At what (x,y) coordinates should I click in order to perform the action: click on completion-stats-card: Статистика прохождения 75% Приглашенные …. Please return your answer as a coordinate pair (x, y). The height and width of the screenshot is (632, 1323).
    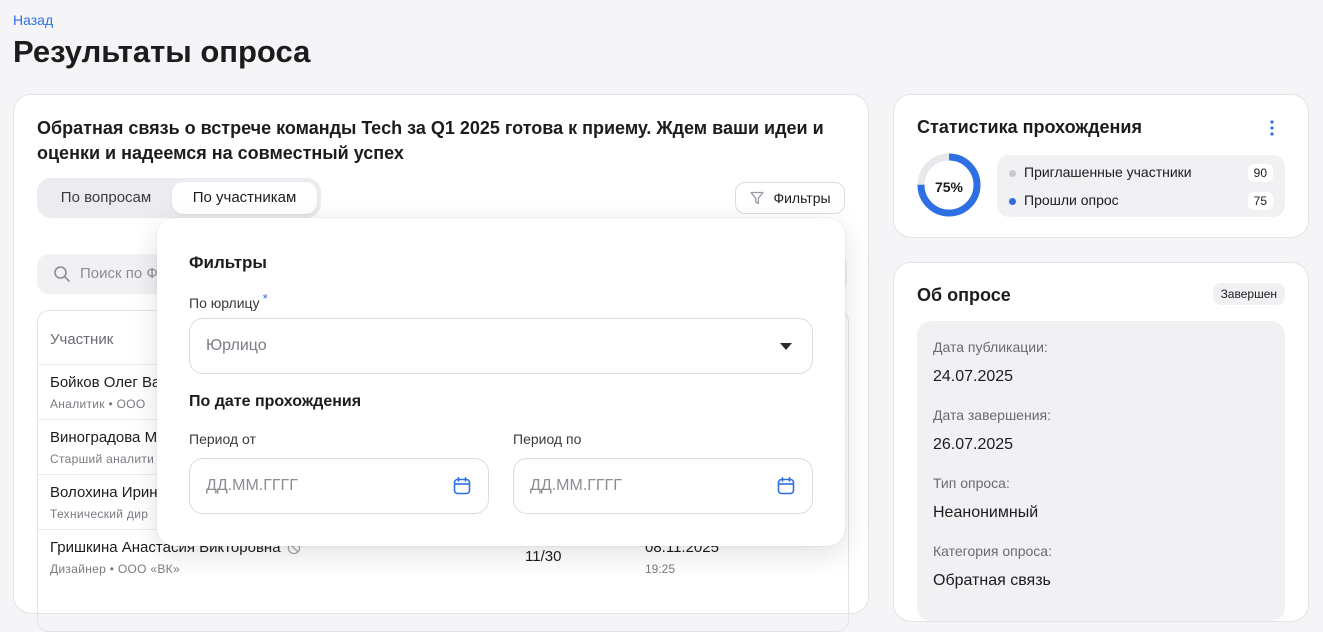
    Looking at the image, I should click on (1101, 166).